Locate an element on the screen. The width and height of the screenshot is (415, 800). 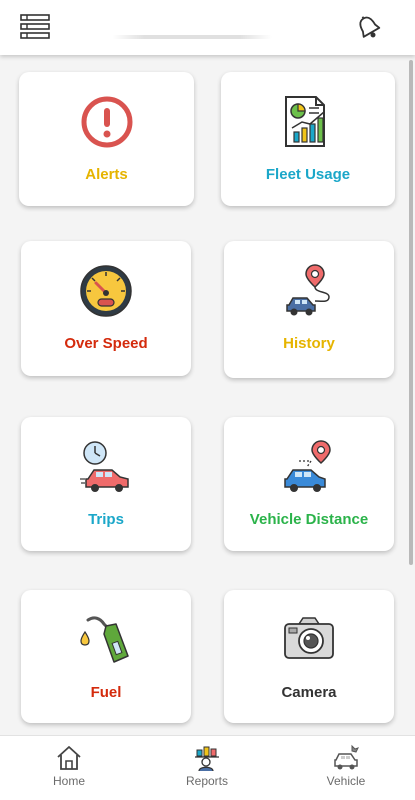
tile-fleet-usage: Fleet Usage is located at coordinates (308, 139).